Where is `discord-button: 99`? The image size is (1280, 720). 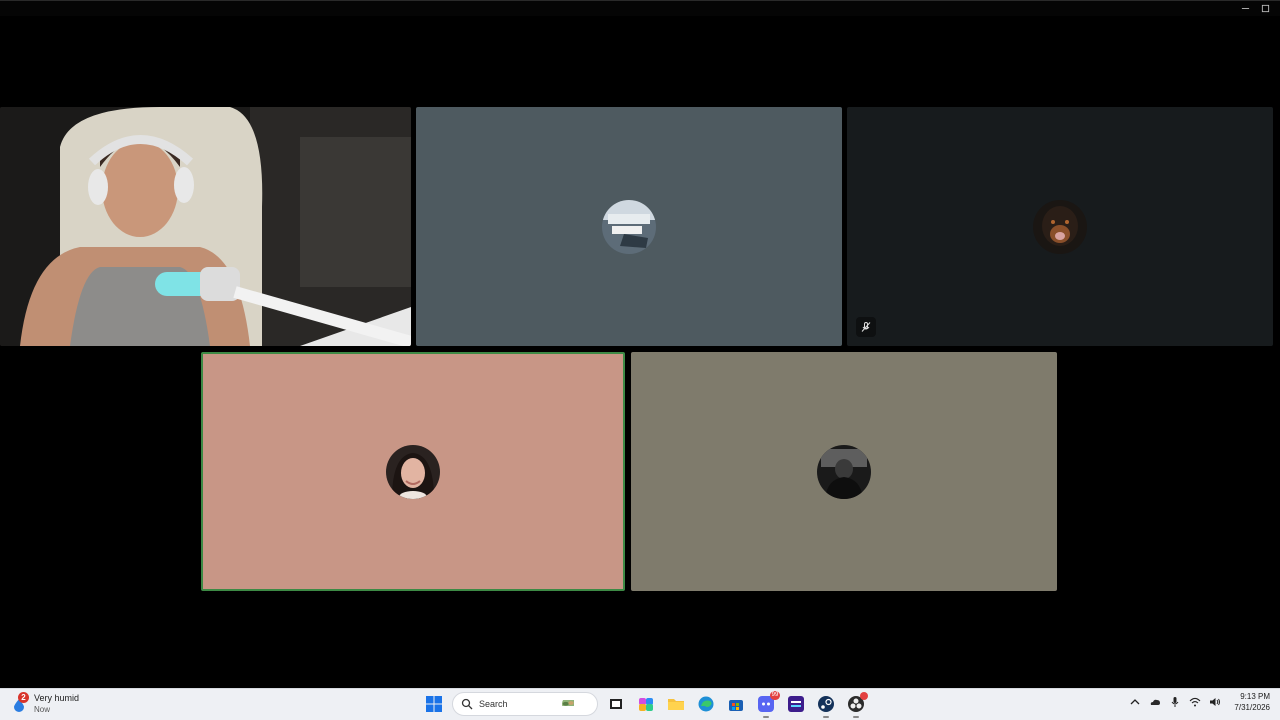
discord-button: 99 is located at coordinates (767, 704).